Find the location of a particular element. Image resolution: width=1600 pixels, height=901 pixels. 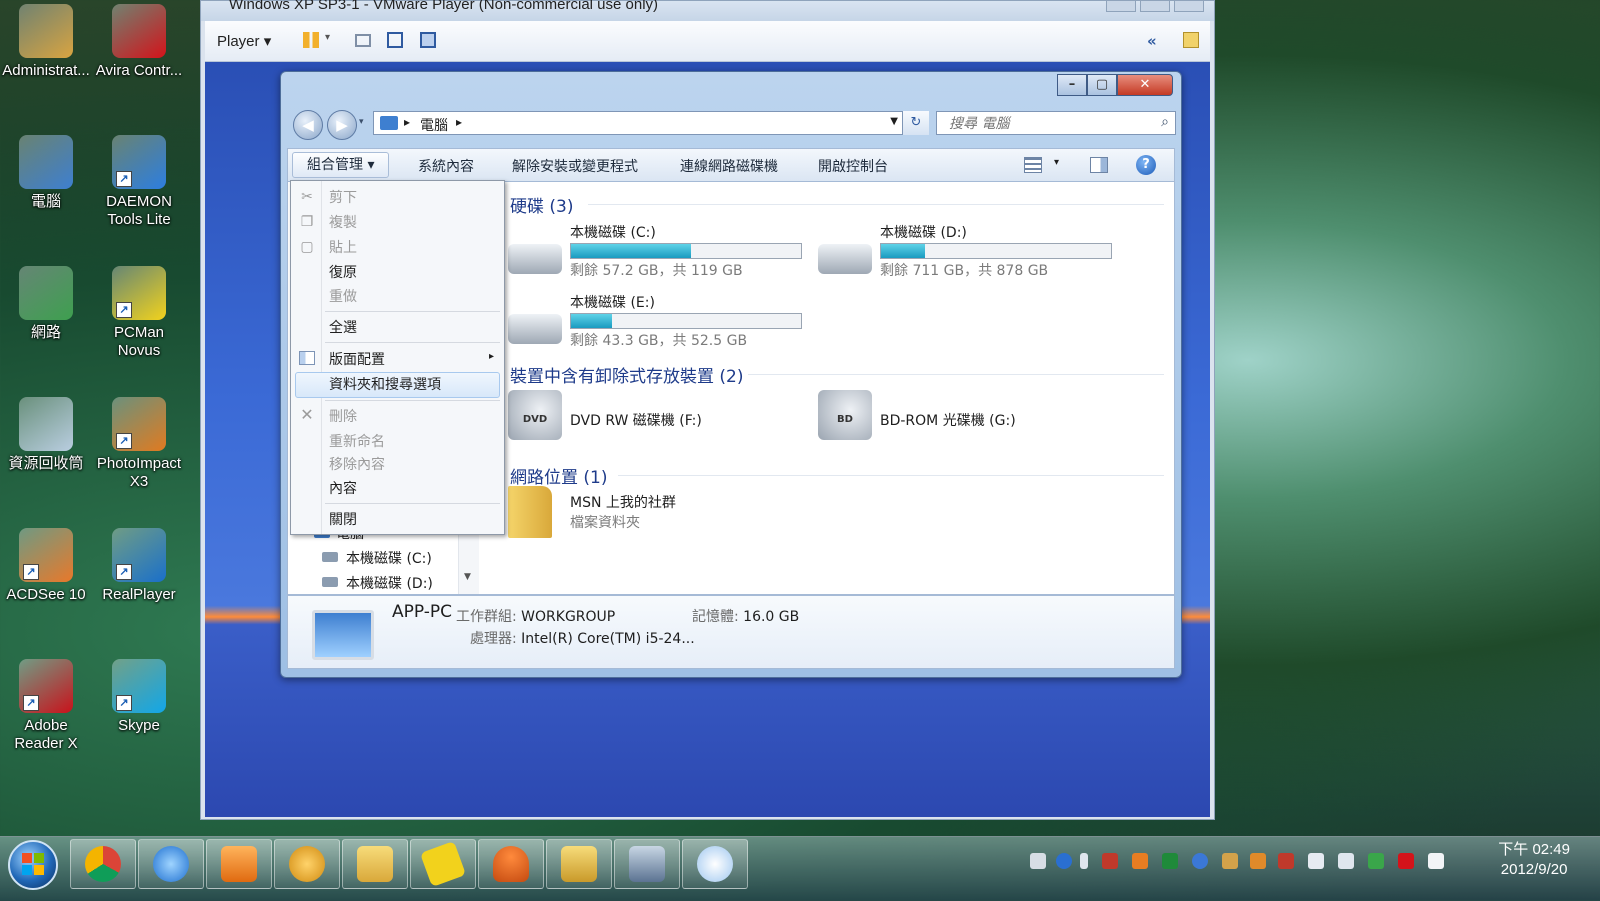

drive-c: 本機磁碟 (C:) 剩餘 57.2 GB，共 119 GB is located at coordinates (658, 252).